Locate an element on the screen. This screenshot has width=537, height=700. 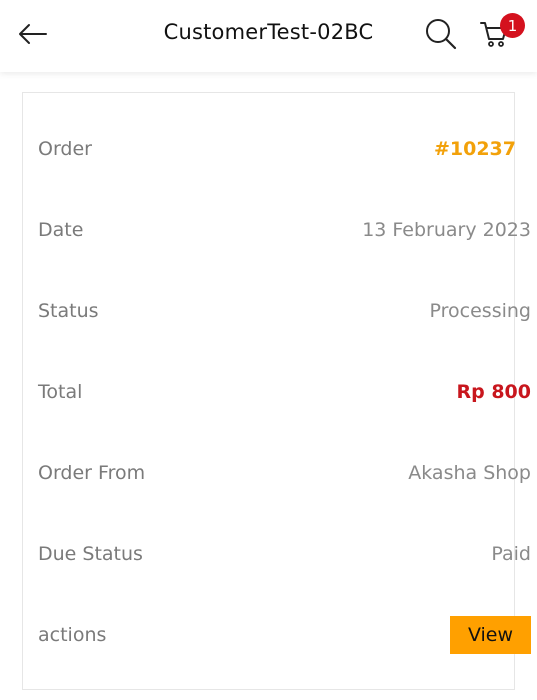
order-date-row: Date 13 February 2023 is located at coordinates (284, 230).